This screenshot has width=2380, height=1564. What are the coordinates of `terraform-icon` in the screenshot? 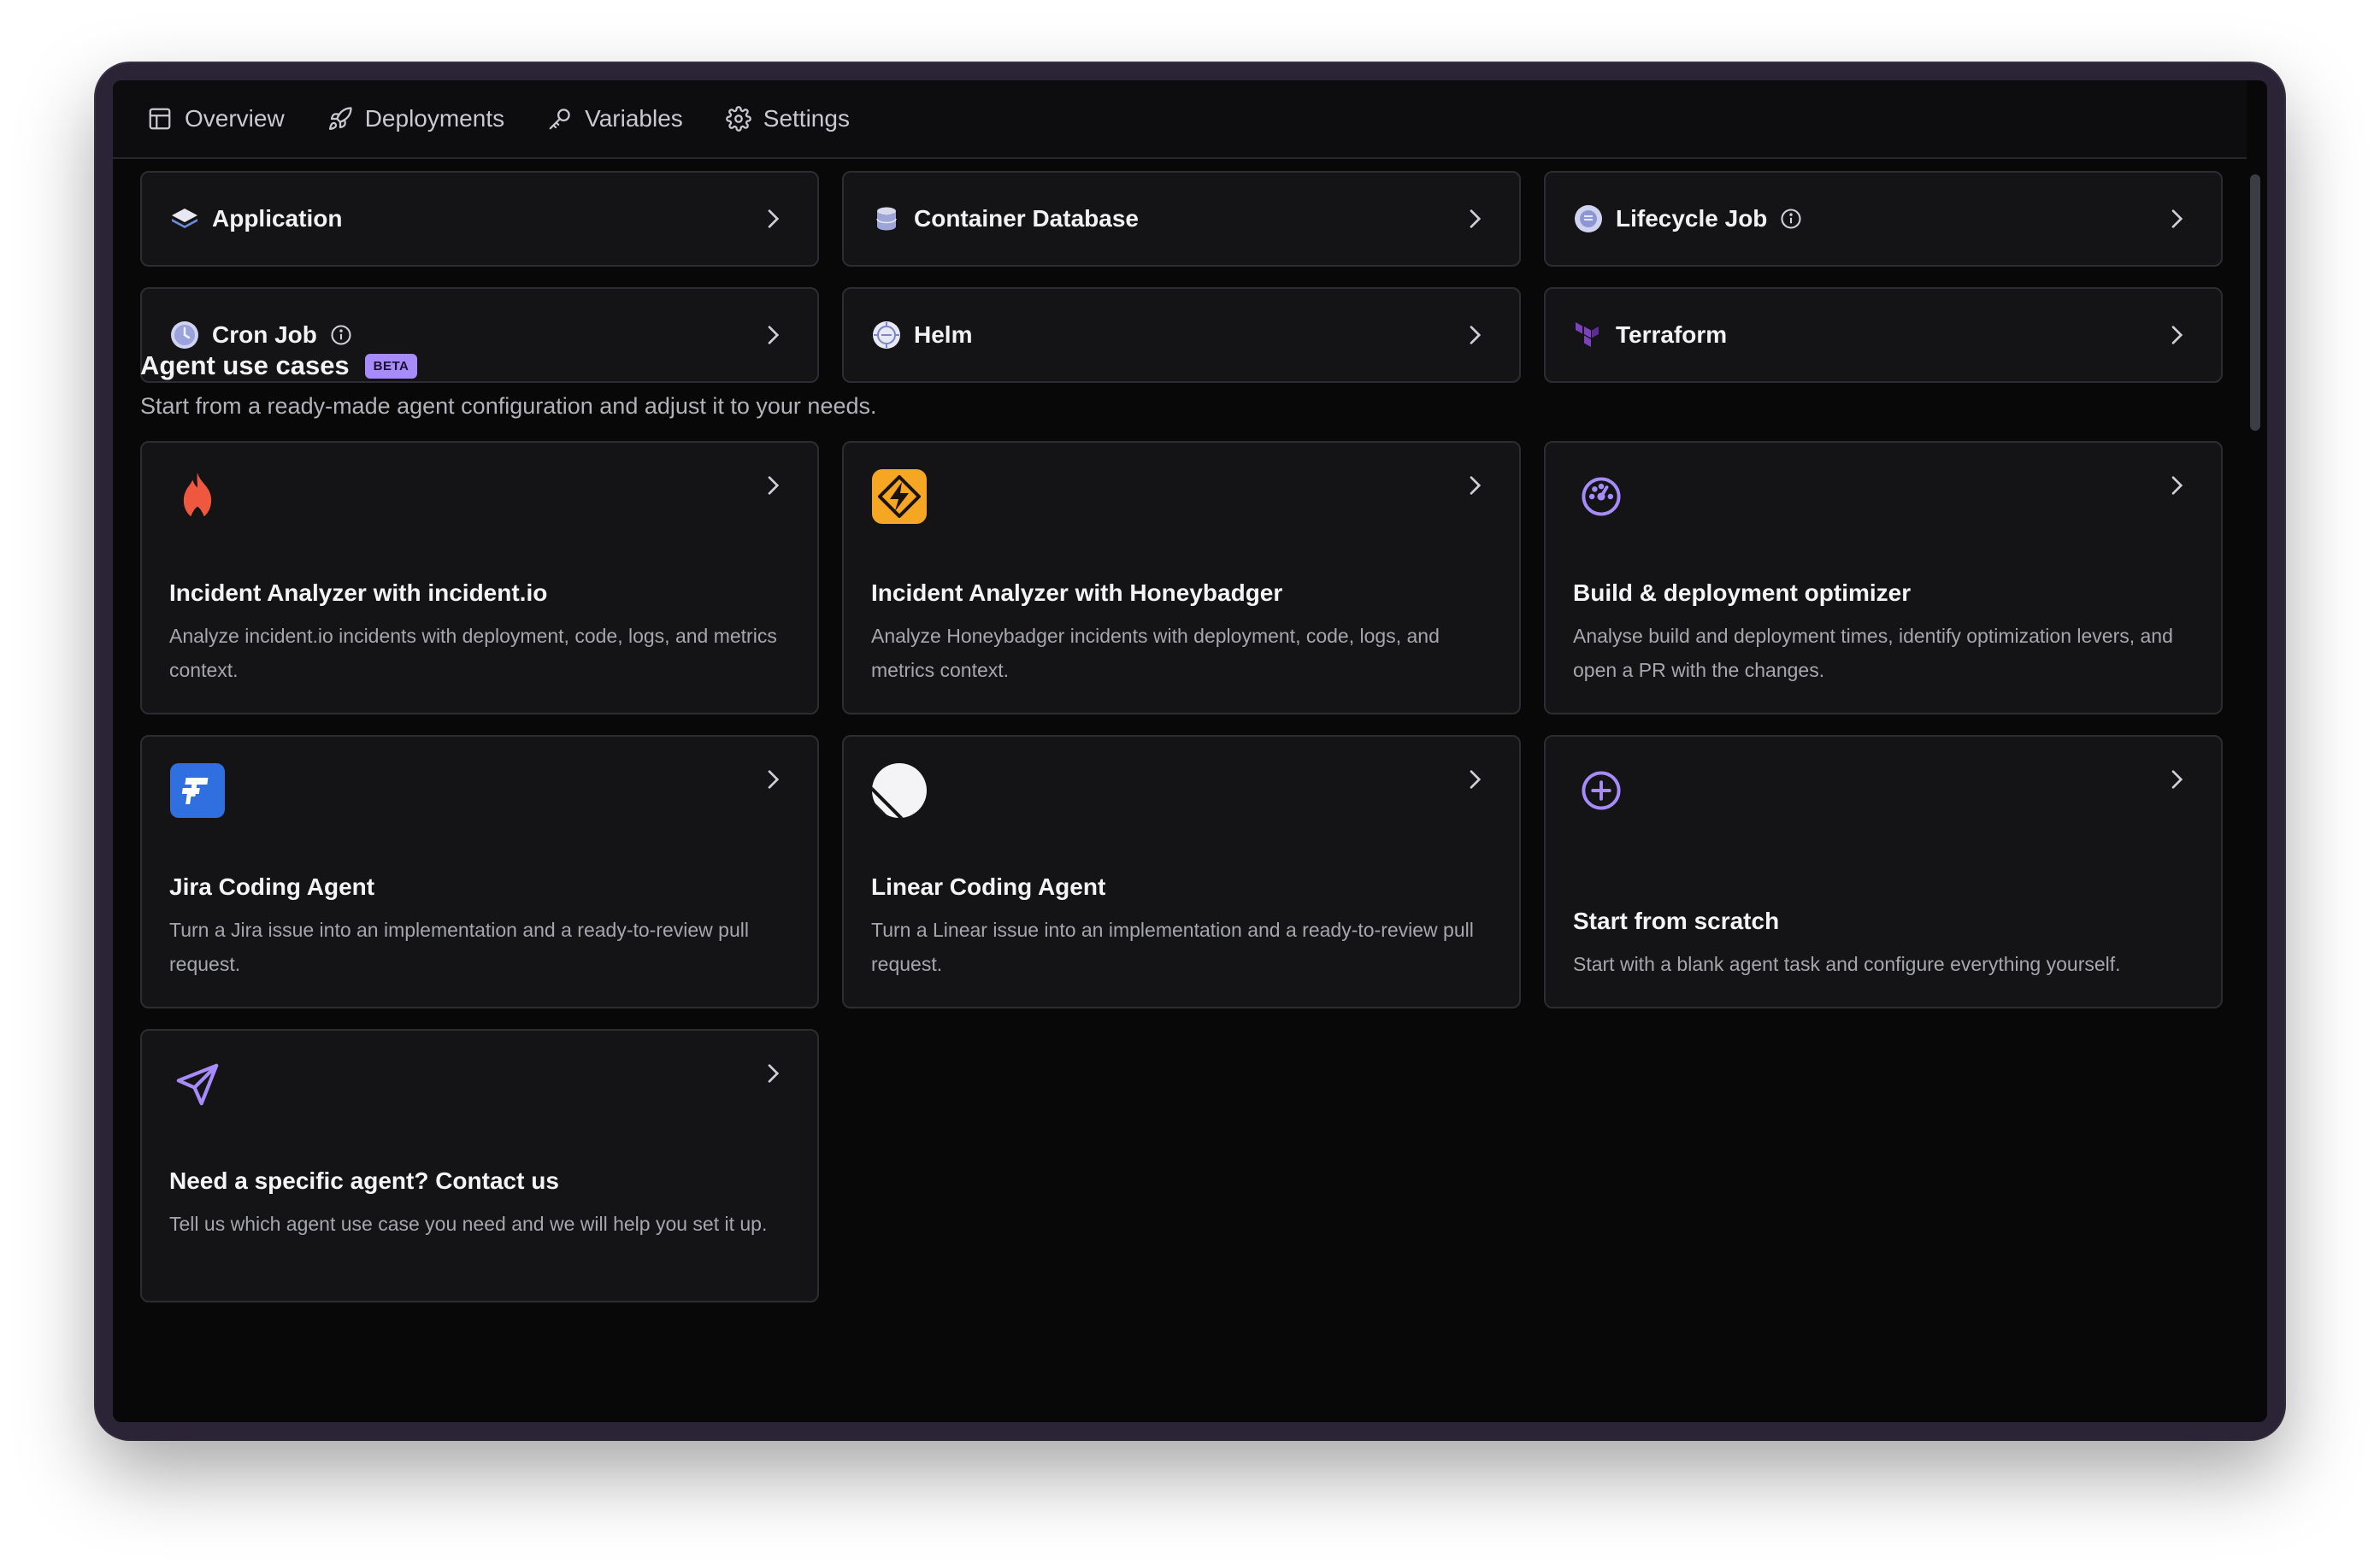 It's located at (1589, 335).